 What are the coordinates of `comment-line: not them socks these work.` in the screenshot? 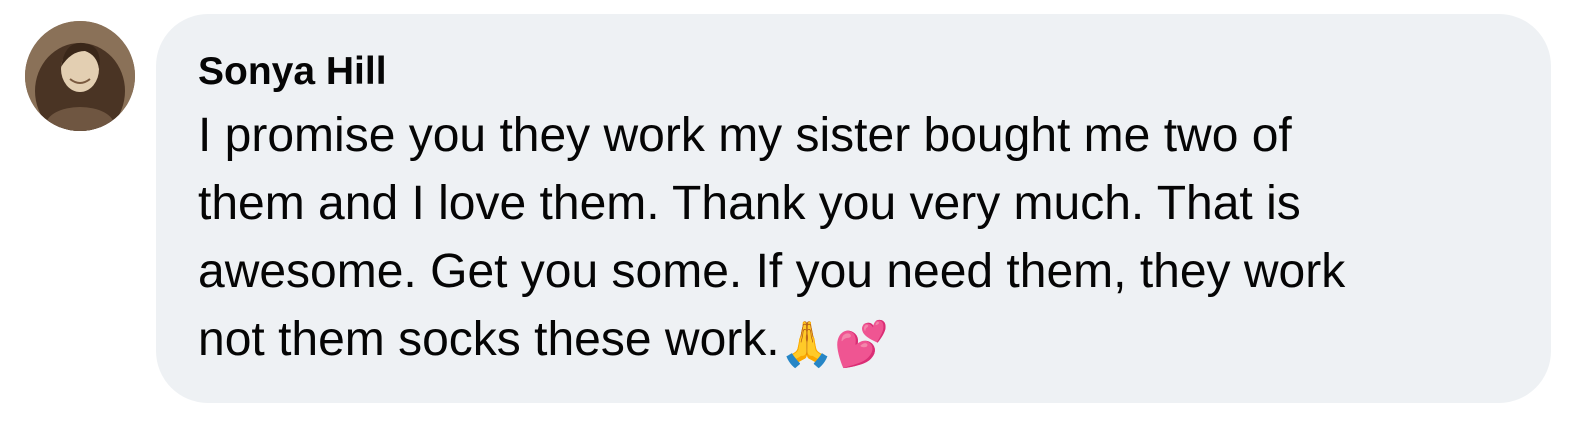 It's located at (489, 339).